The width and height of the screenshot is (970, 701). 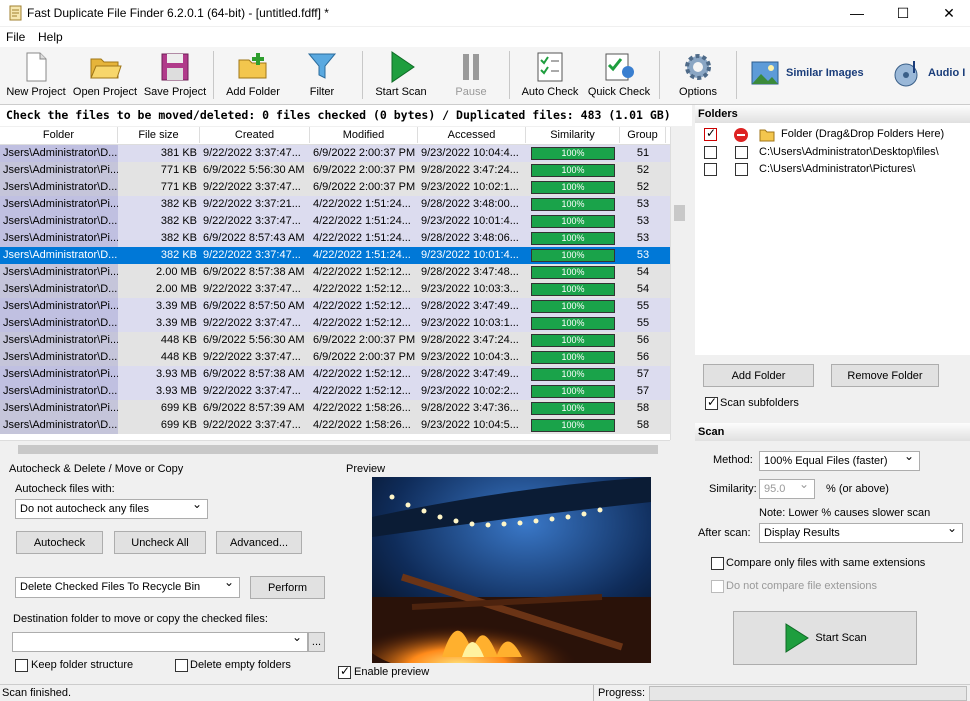 What do you see at coordinates (825, 638) in the screenshot?
I see `start-scan-button: Start Scan` at bounding box center [825, 638].